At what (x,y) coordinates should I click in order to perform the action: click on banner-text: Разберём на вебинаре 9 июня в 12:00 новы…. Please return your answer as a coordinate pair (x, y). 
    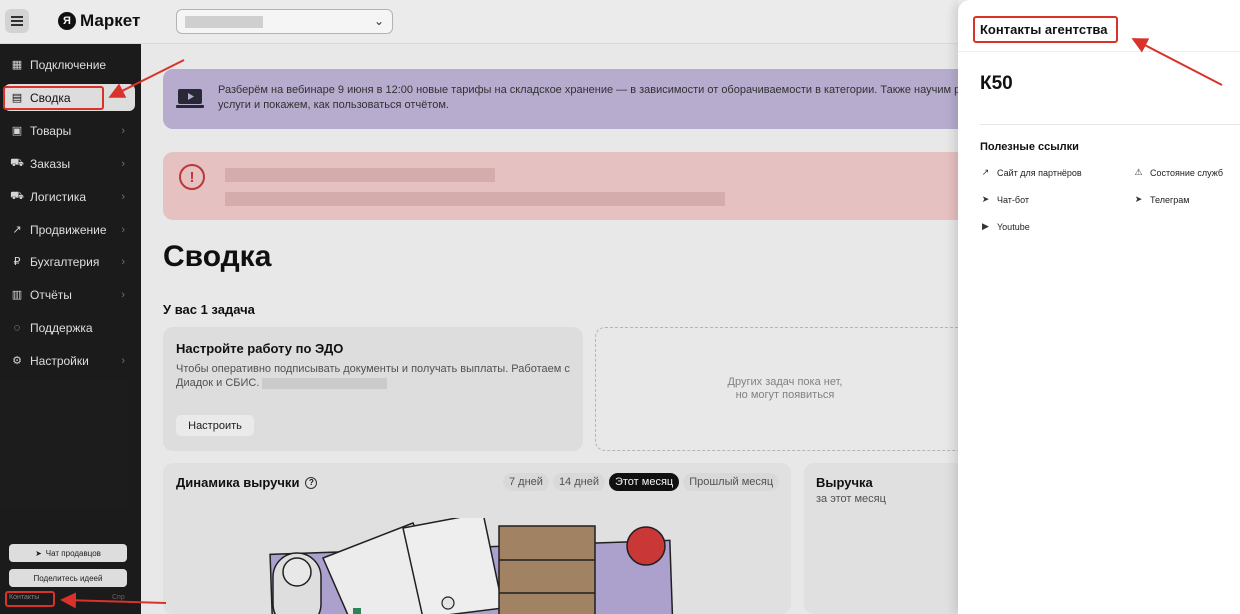
    Looking at the image, I should click on (595, 97).